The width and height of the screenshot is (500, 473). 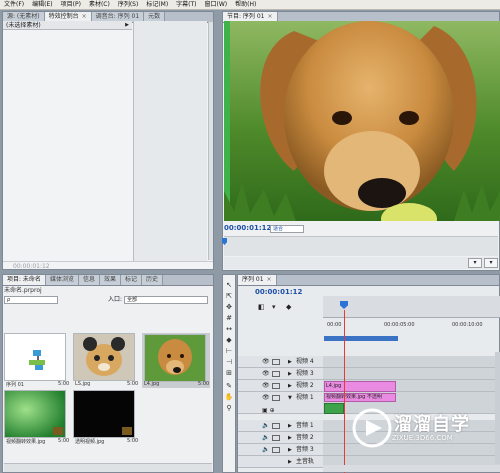 I want to click on play-icon: ▾, so click(x=475, y=262).